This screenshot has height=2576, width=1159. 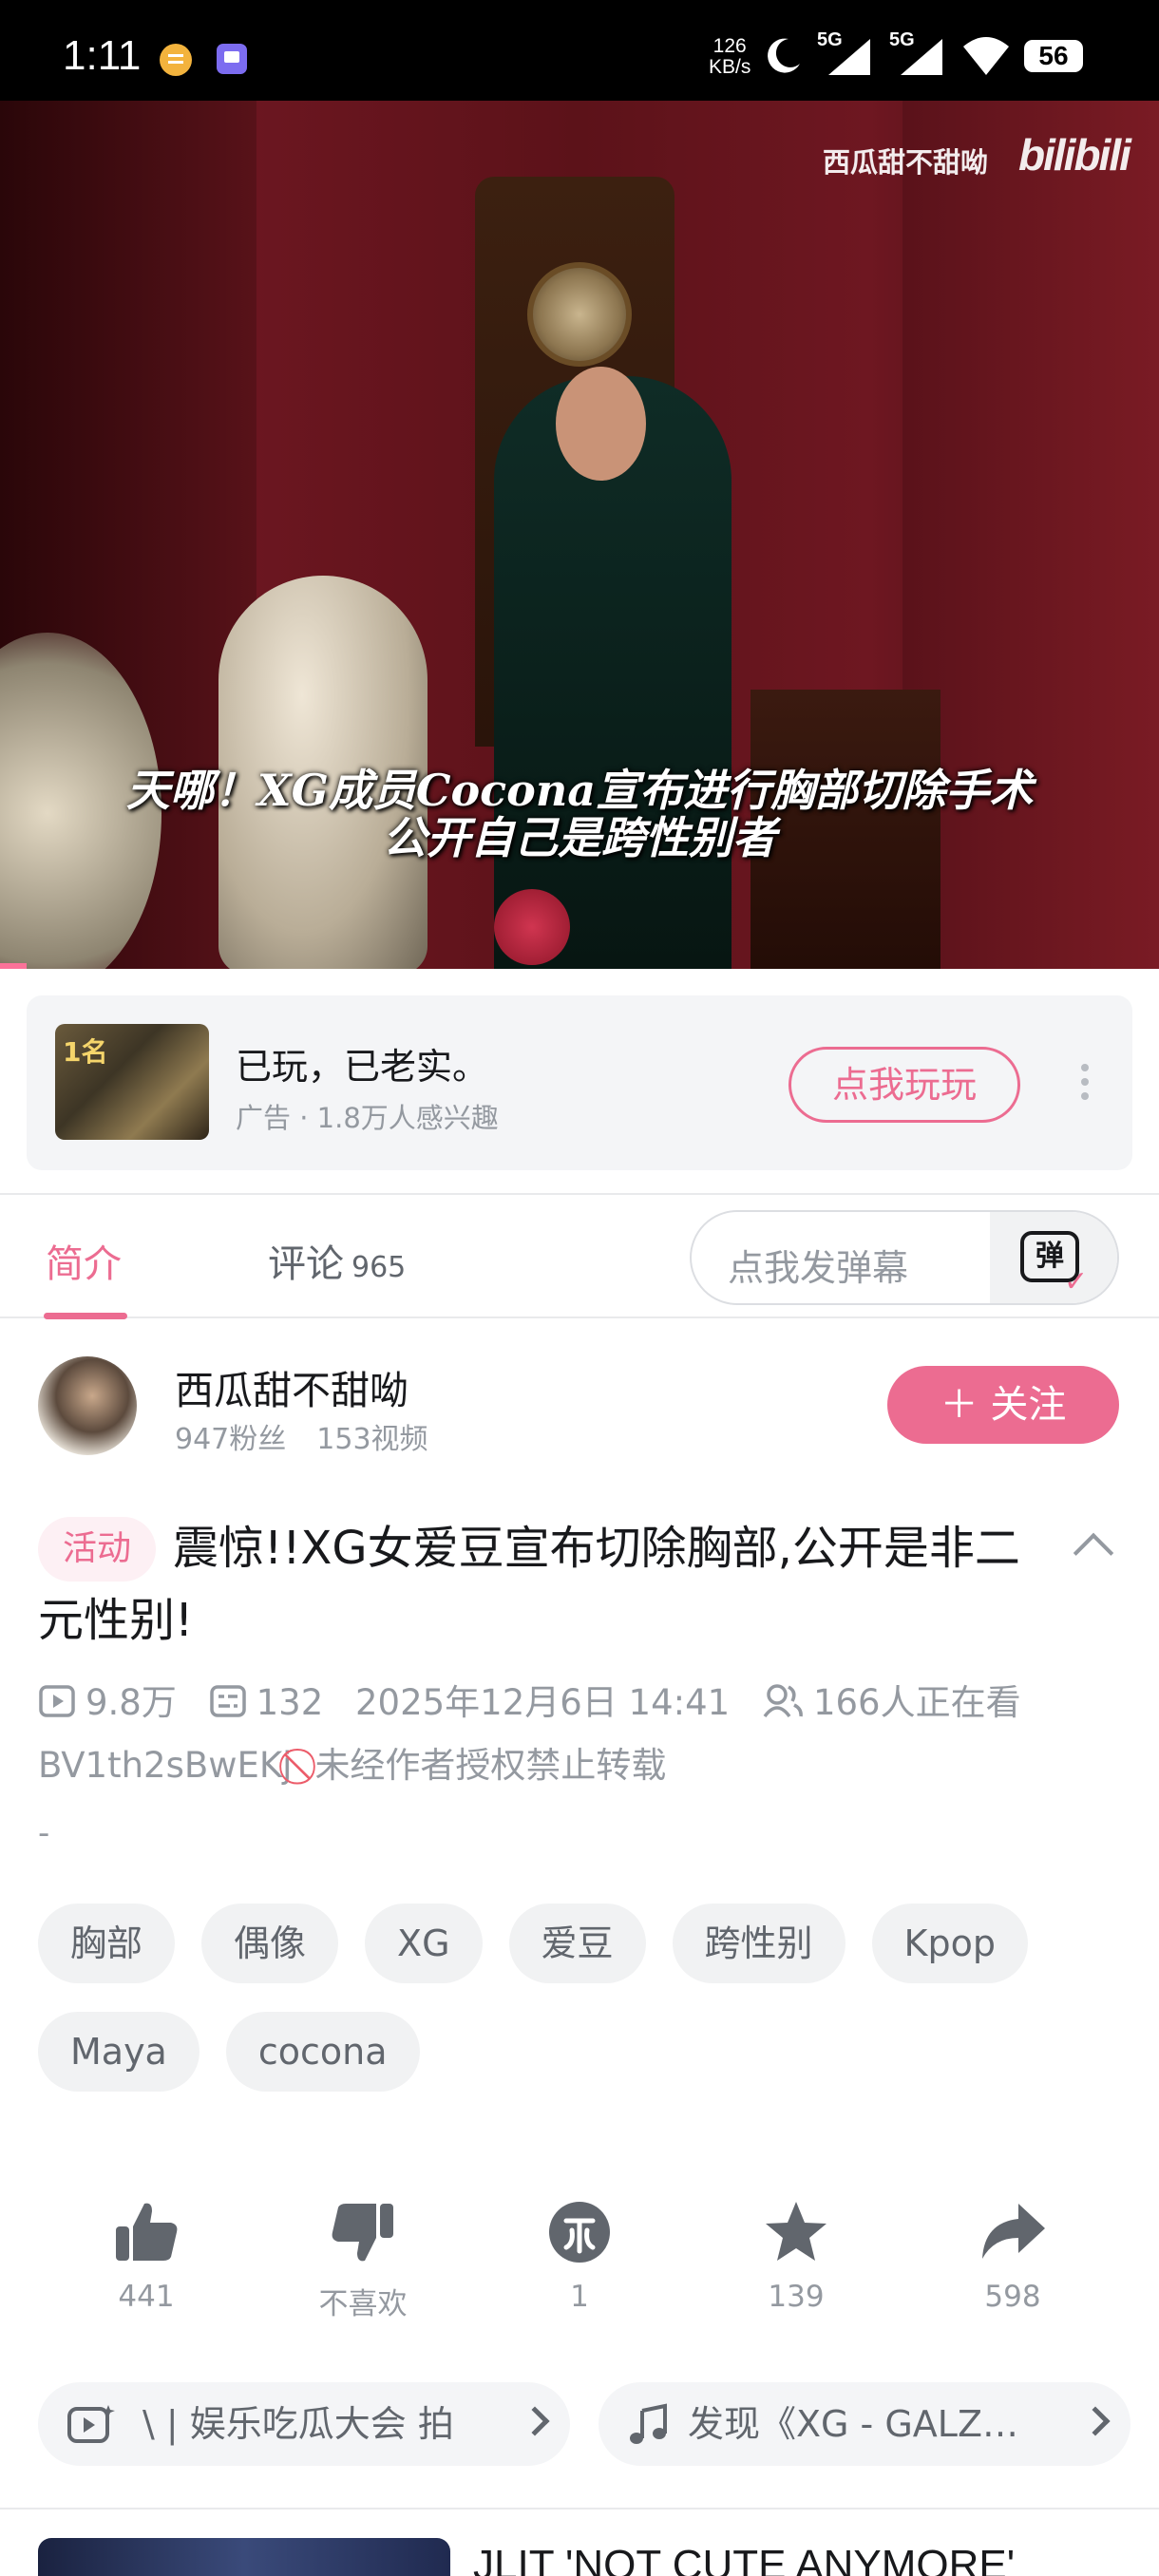 I want to click on thumbs-down-icon, so click(x=362, y=2233).